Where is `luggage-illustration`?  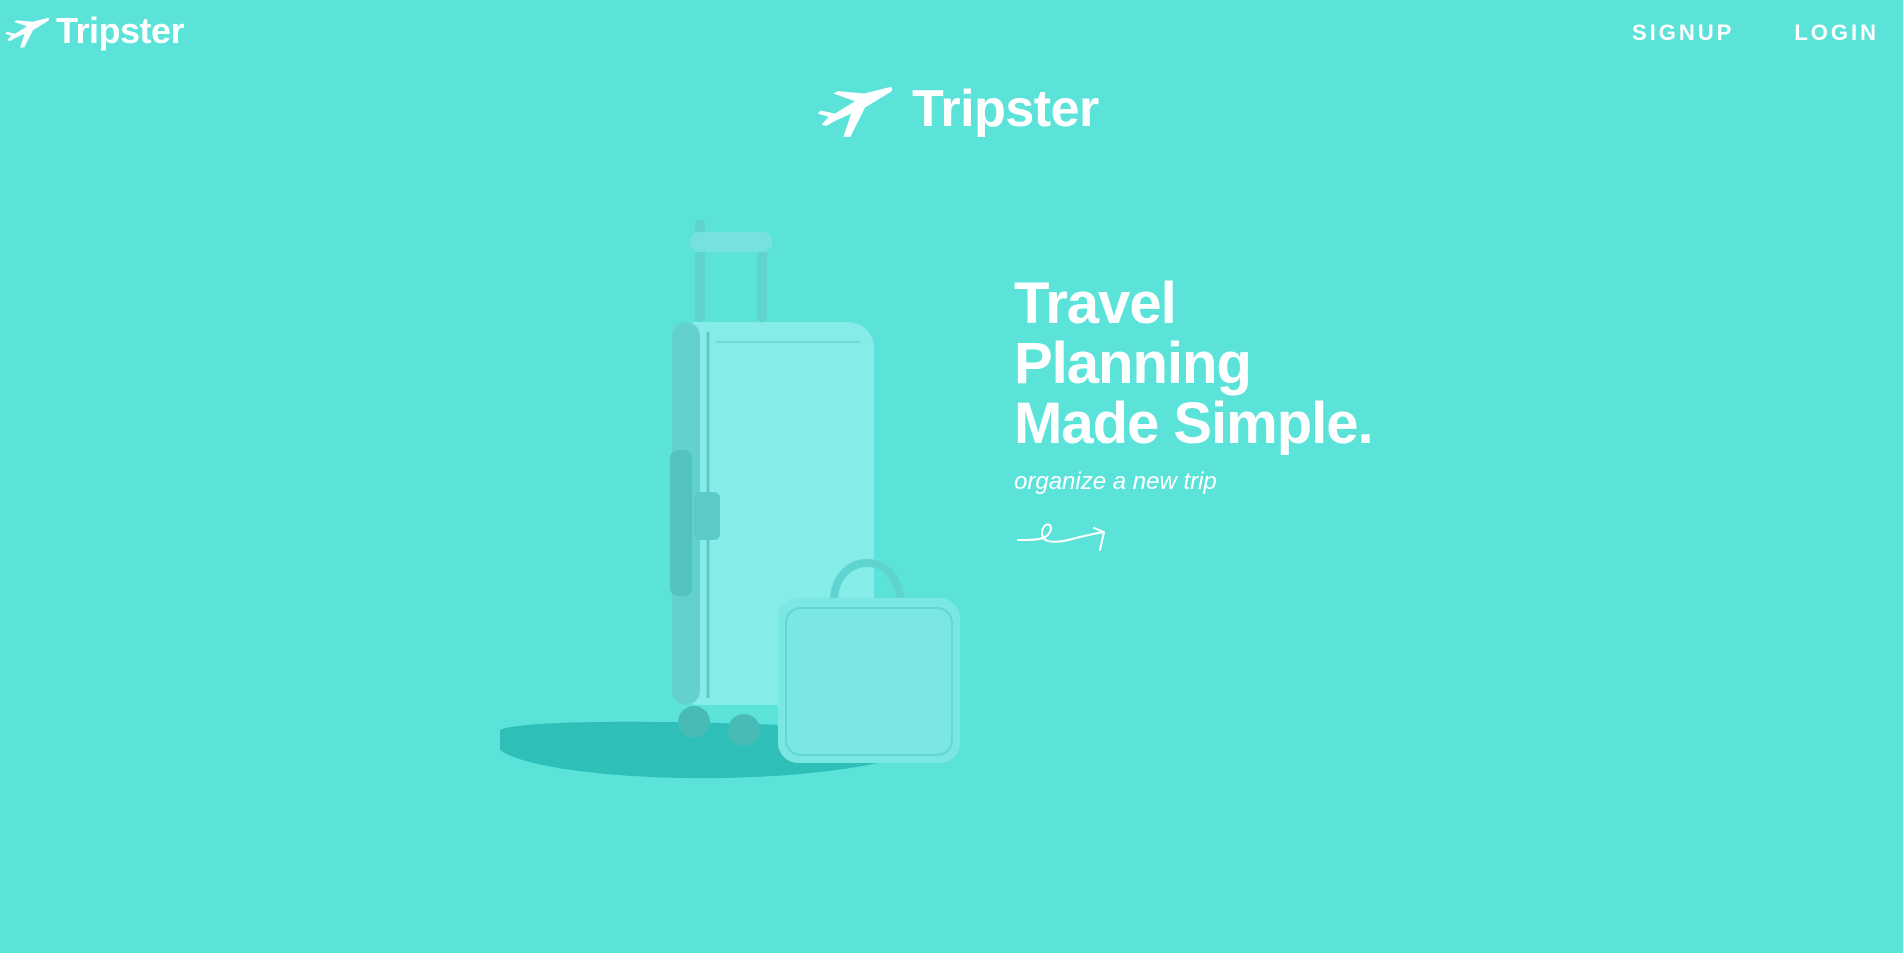 luggage-illustration is located at coordinates (730, 499).